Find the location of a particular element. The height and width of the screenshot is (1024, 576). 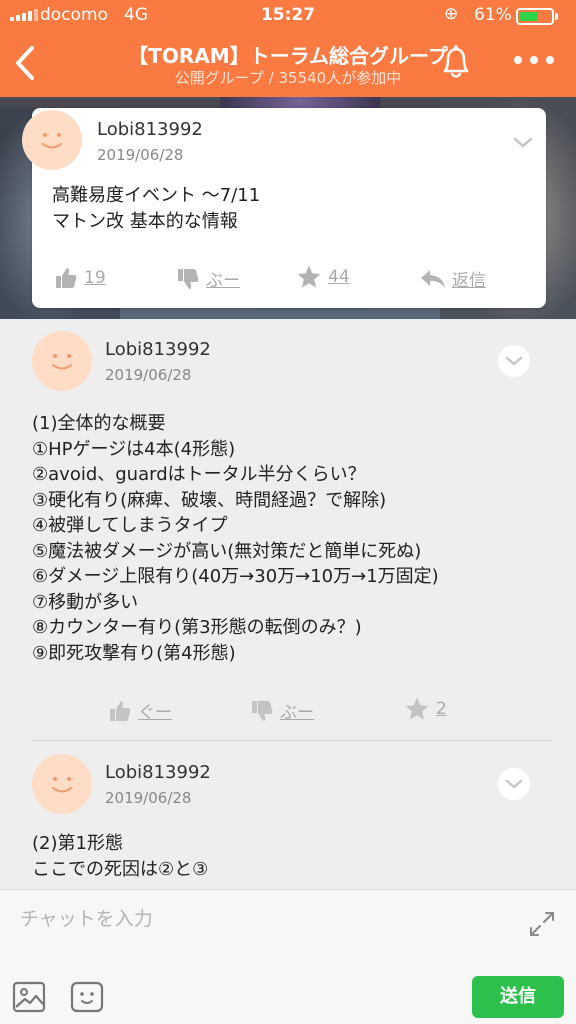

back-button is located at coordinates (25, 63).